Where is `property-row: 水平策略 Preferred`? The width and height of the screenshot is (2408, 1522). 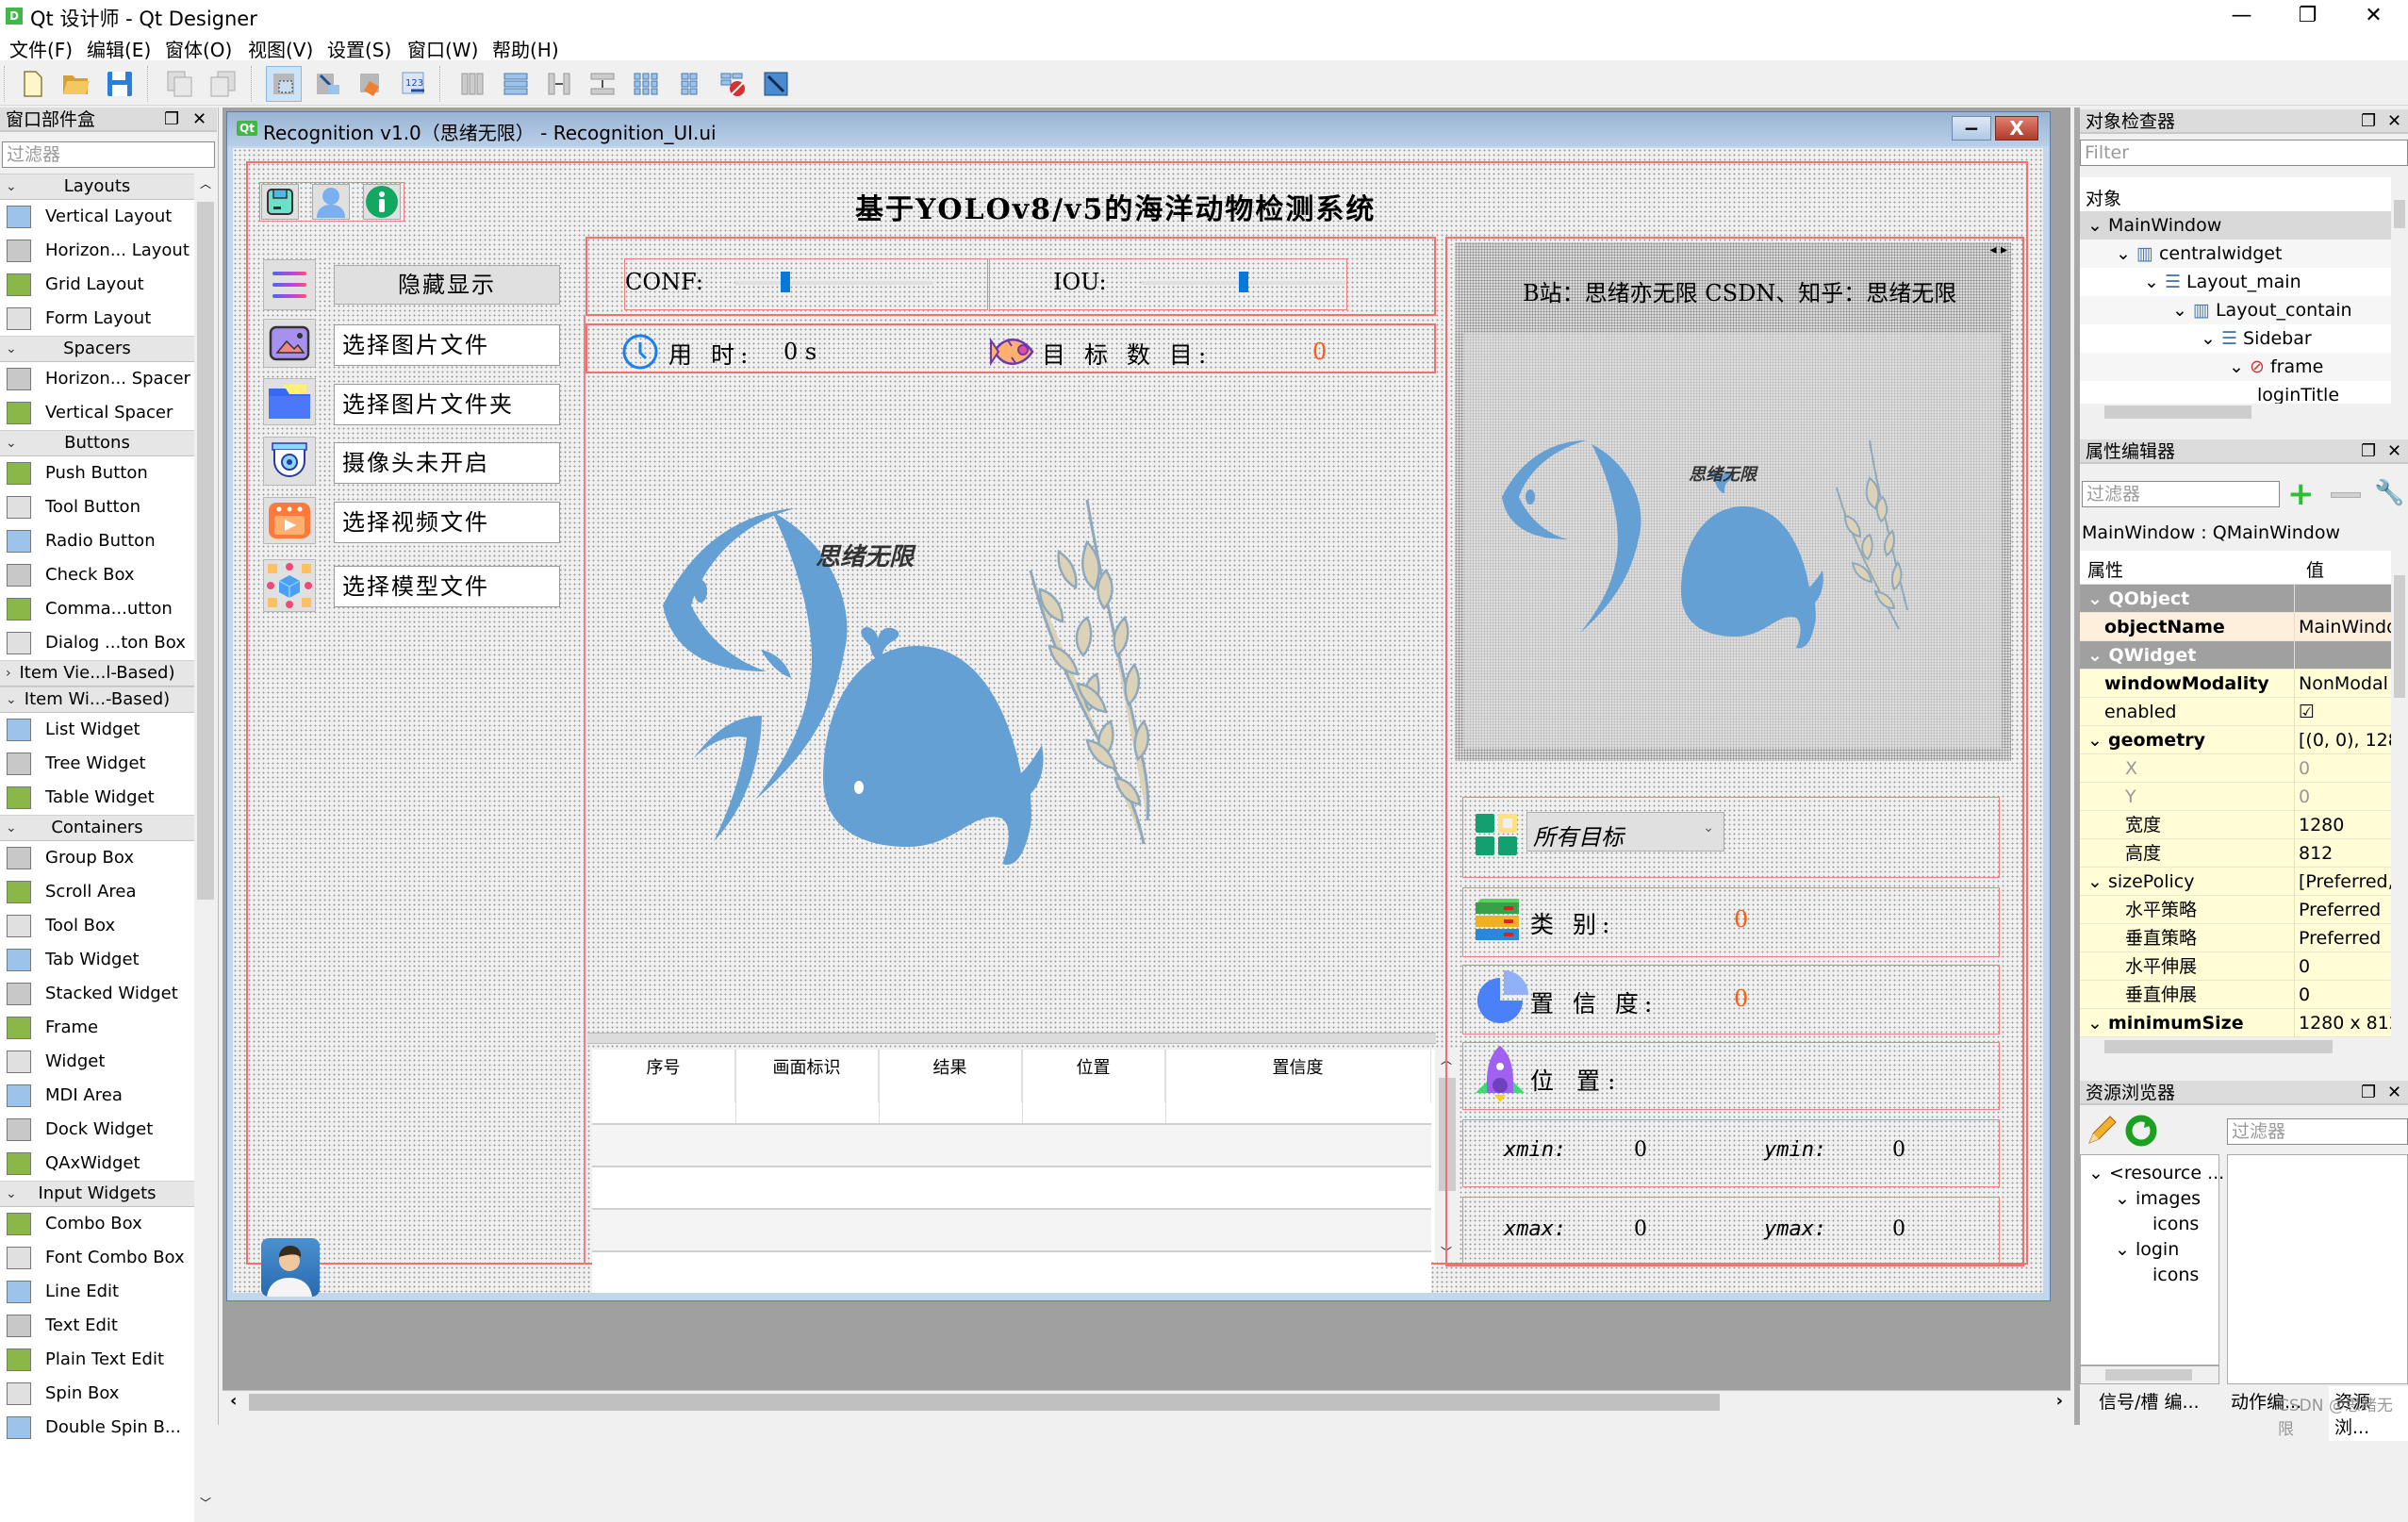 property-row: 水平策略 Preferred is located at coordinates (2235, 910).